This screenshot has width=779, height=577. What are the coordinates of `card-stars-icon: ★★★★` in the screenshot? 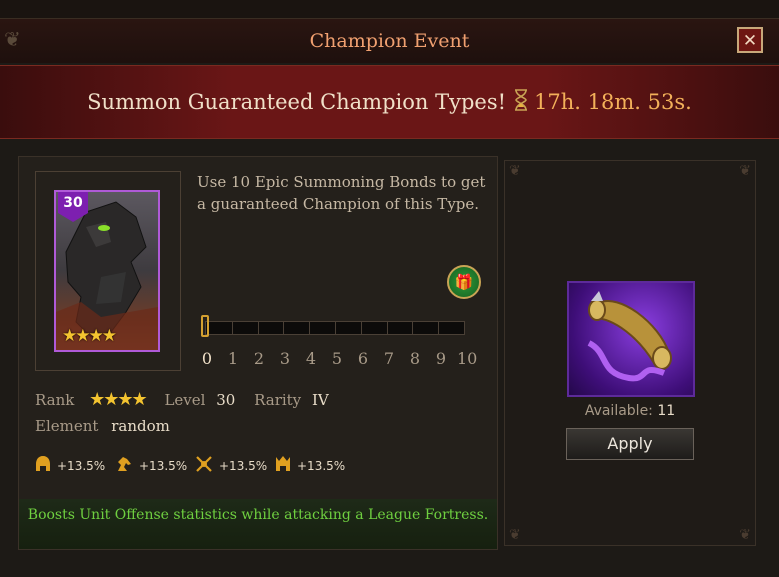 It's located at (89, 336).